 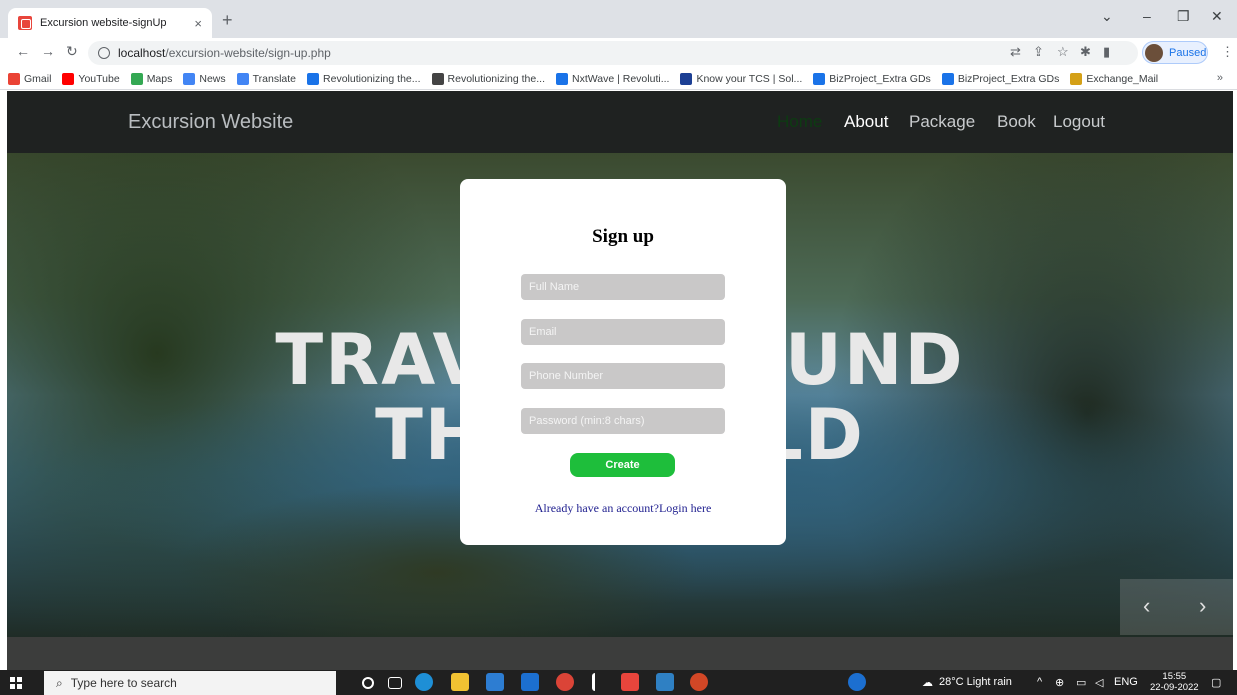 What do you see at coordinates (1188, 52) in the screenshot?
I see `profile-status: Paused` at bounding box center [1188, 52].